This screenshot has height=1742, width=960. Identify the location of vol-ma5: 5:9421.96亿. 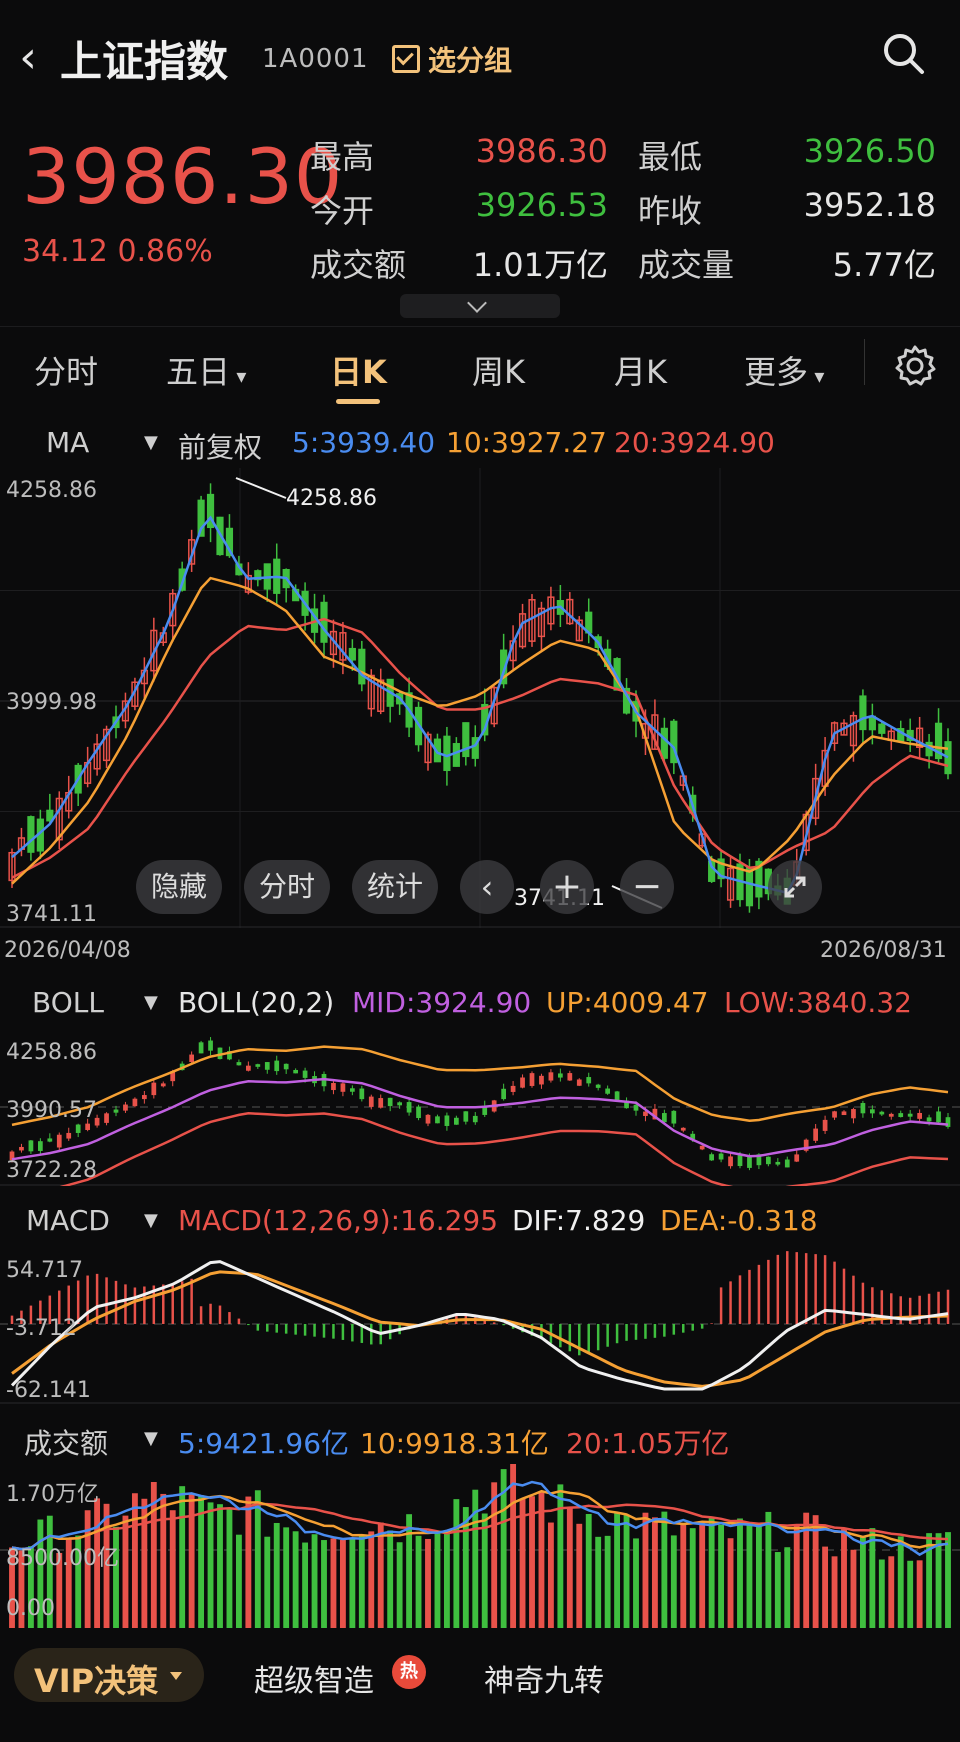
(264, 1443).